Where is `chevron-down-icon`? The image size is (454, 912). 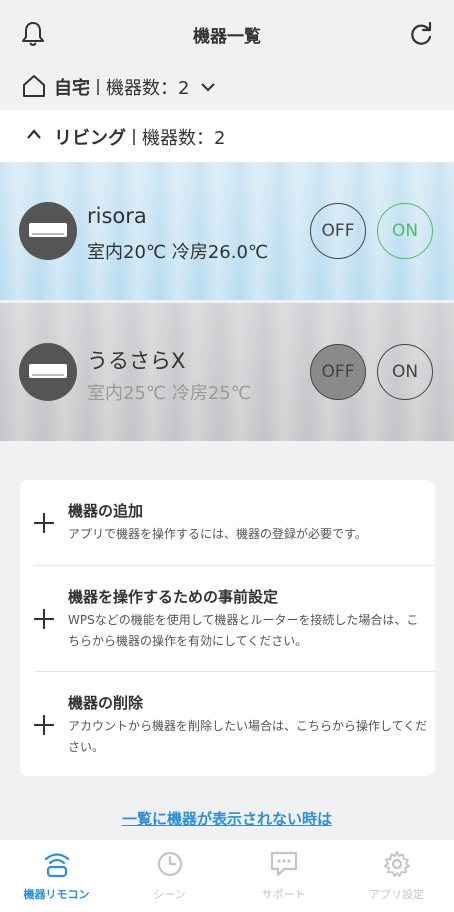
chevron-down-icon is located at coordinates (208, 87).